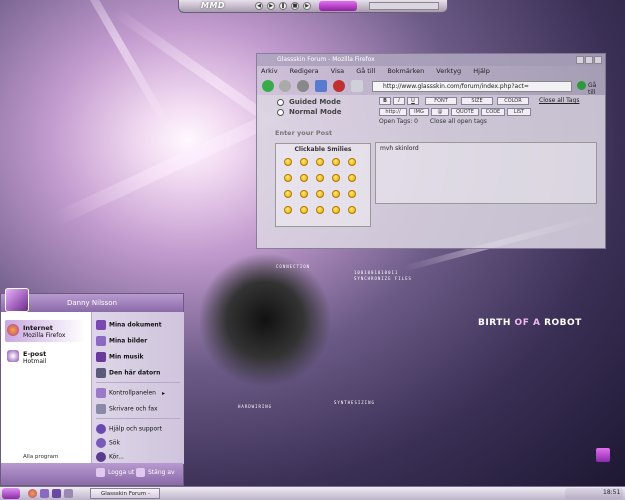  What do you see at coordinates (513, 101) in the screenshot?
I see `color-select: COLOR` at bounding box center [513, 101].